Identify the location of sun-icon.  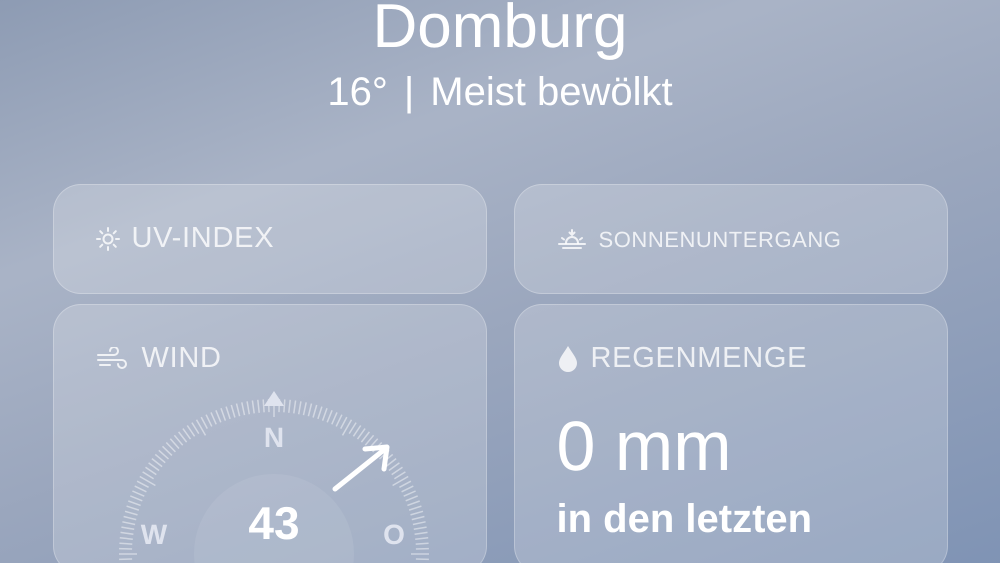
(108, 239).